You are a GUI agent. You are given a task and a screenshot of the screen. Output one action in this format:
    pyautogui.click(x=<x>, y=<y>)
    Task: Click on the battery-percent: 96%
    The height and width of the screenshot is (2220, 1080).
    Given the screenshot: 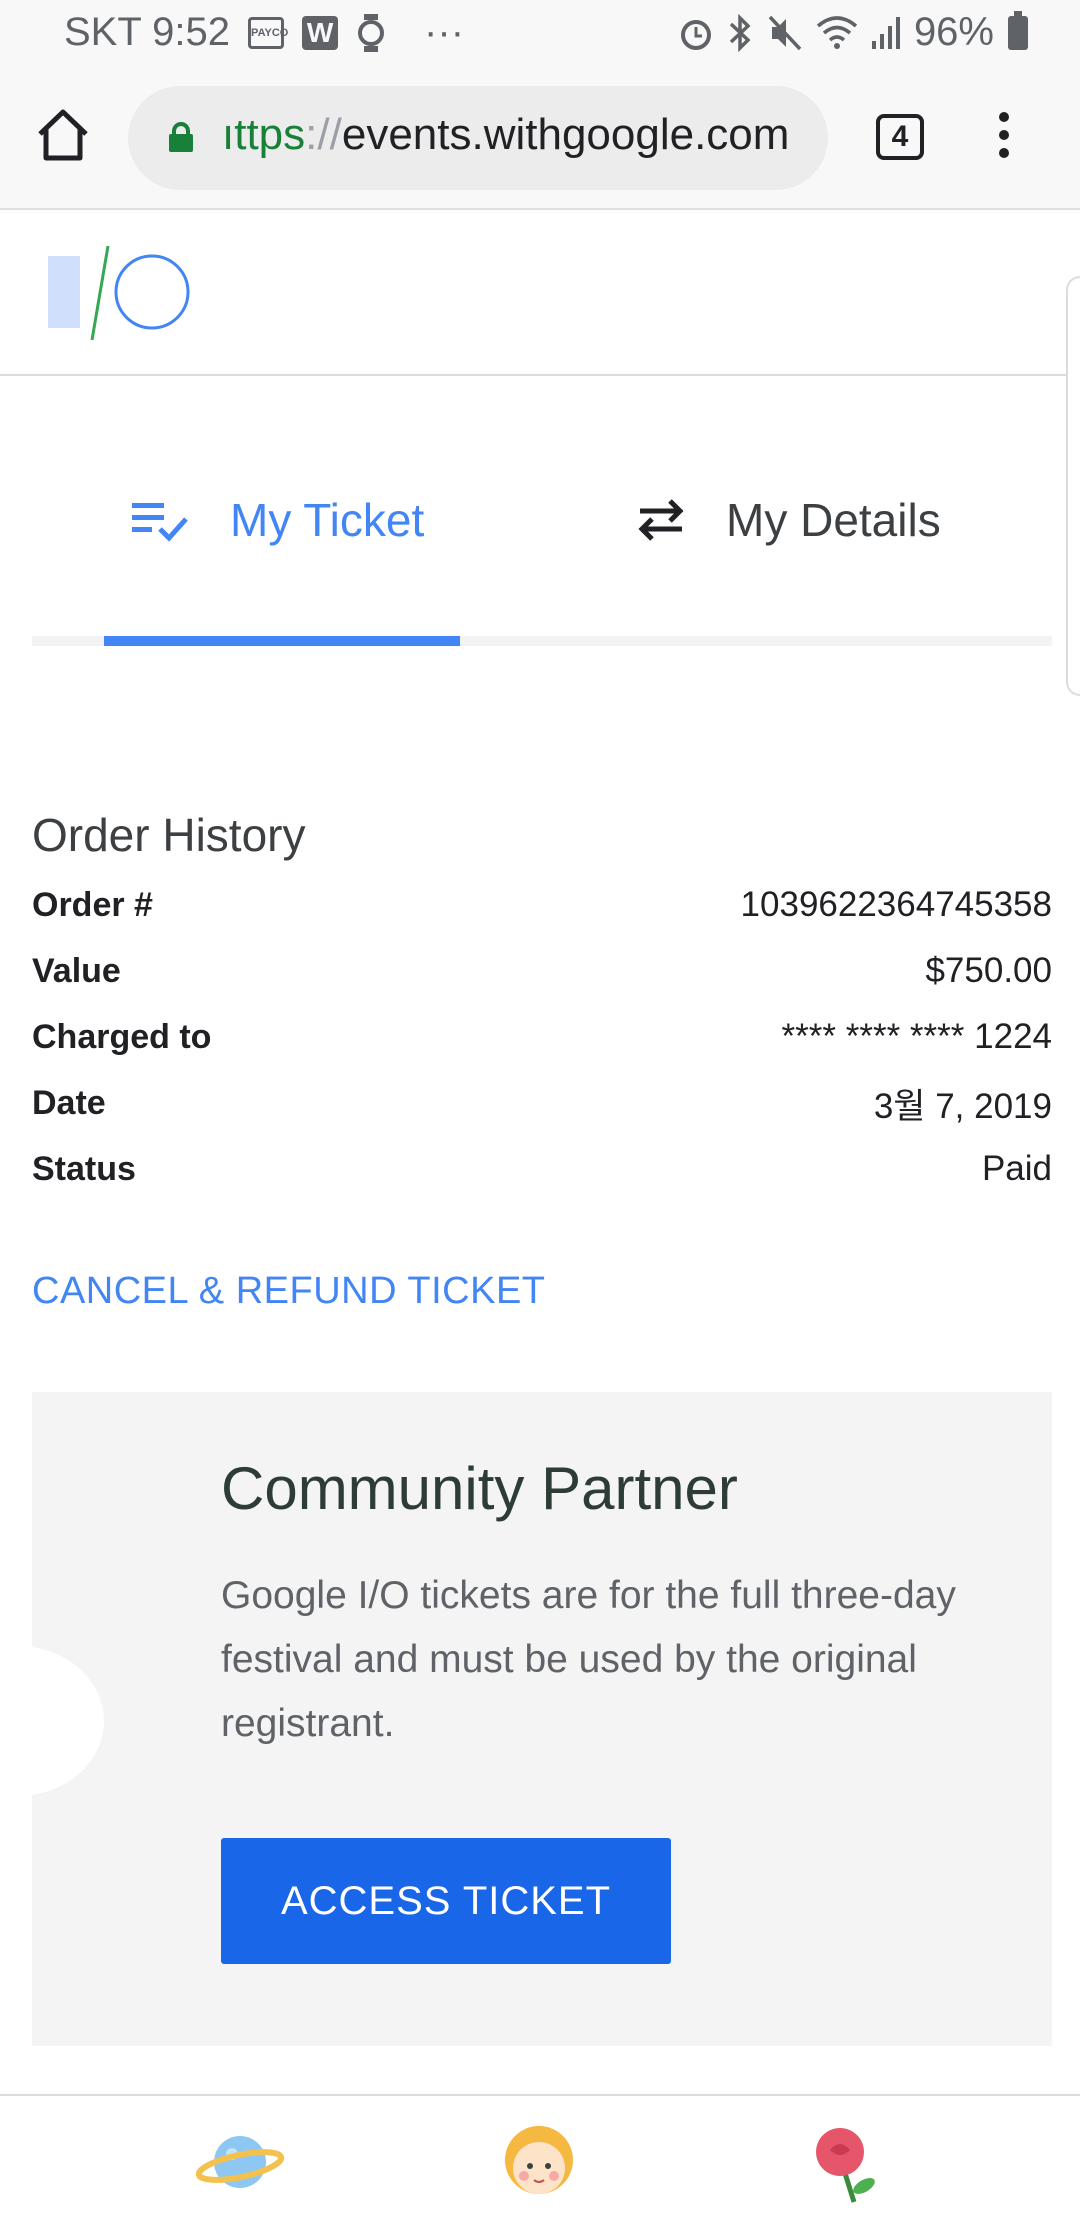 What is the action you would take?
    pyautogui.click(x=953, y=32)
    